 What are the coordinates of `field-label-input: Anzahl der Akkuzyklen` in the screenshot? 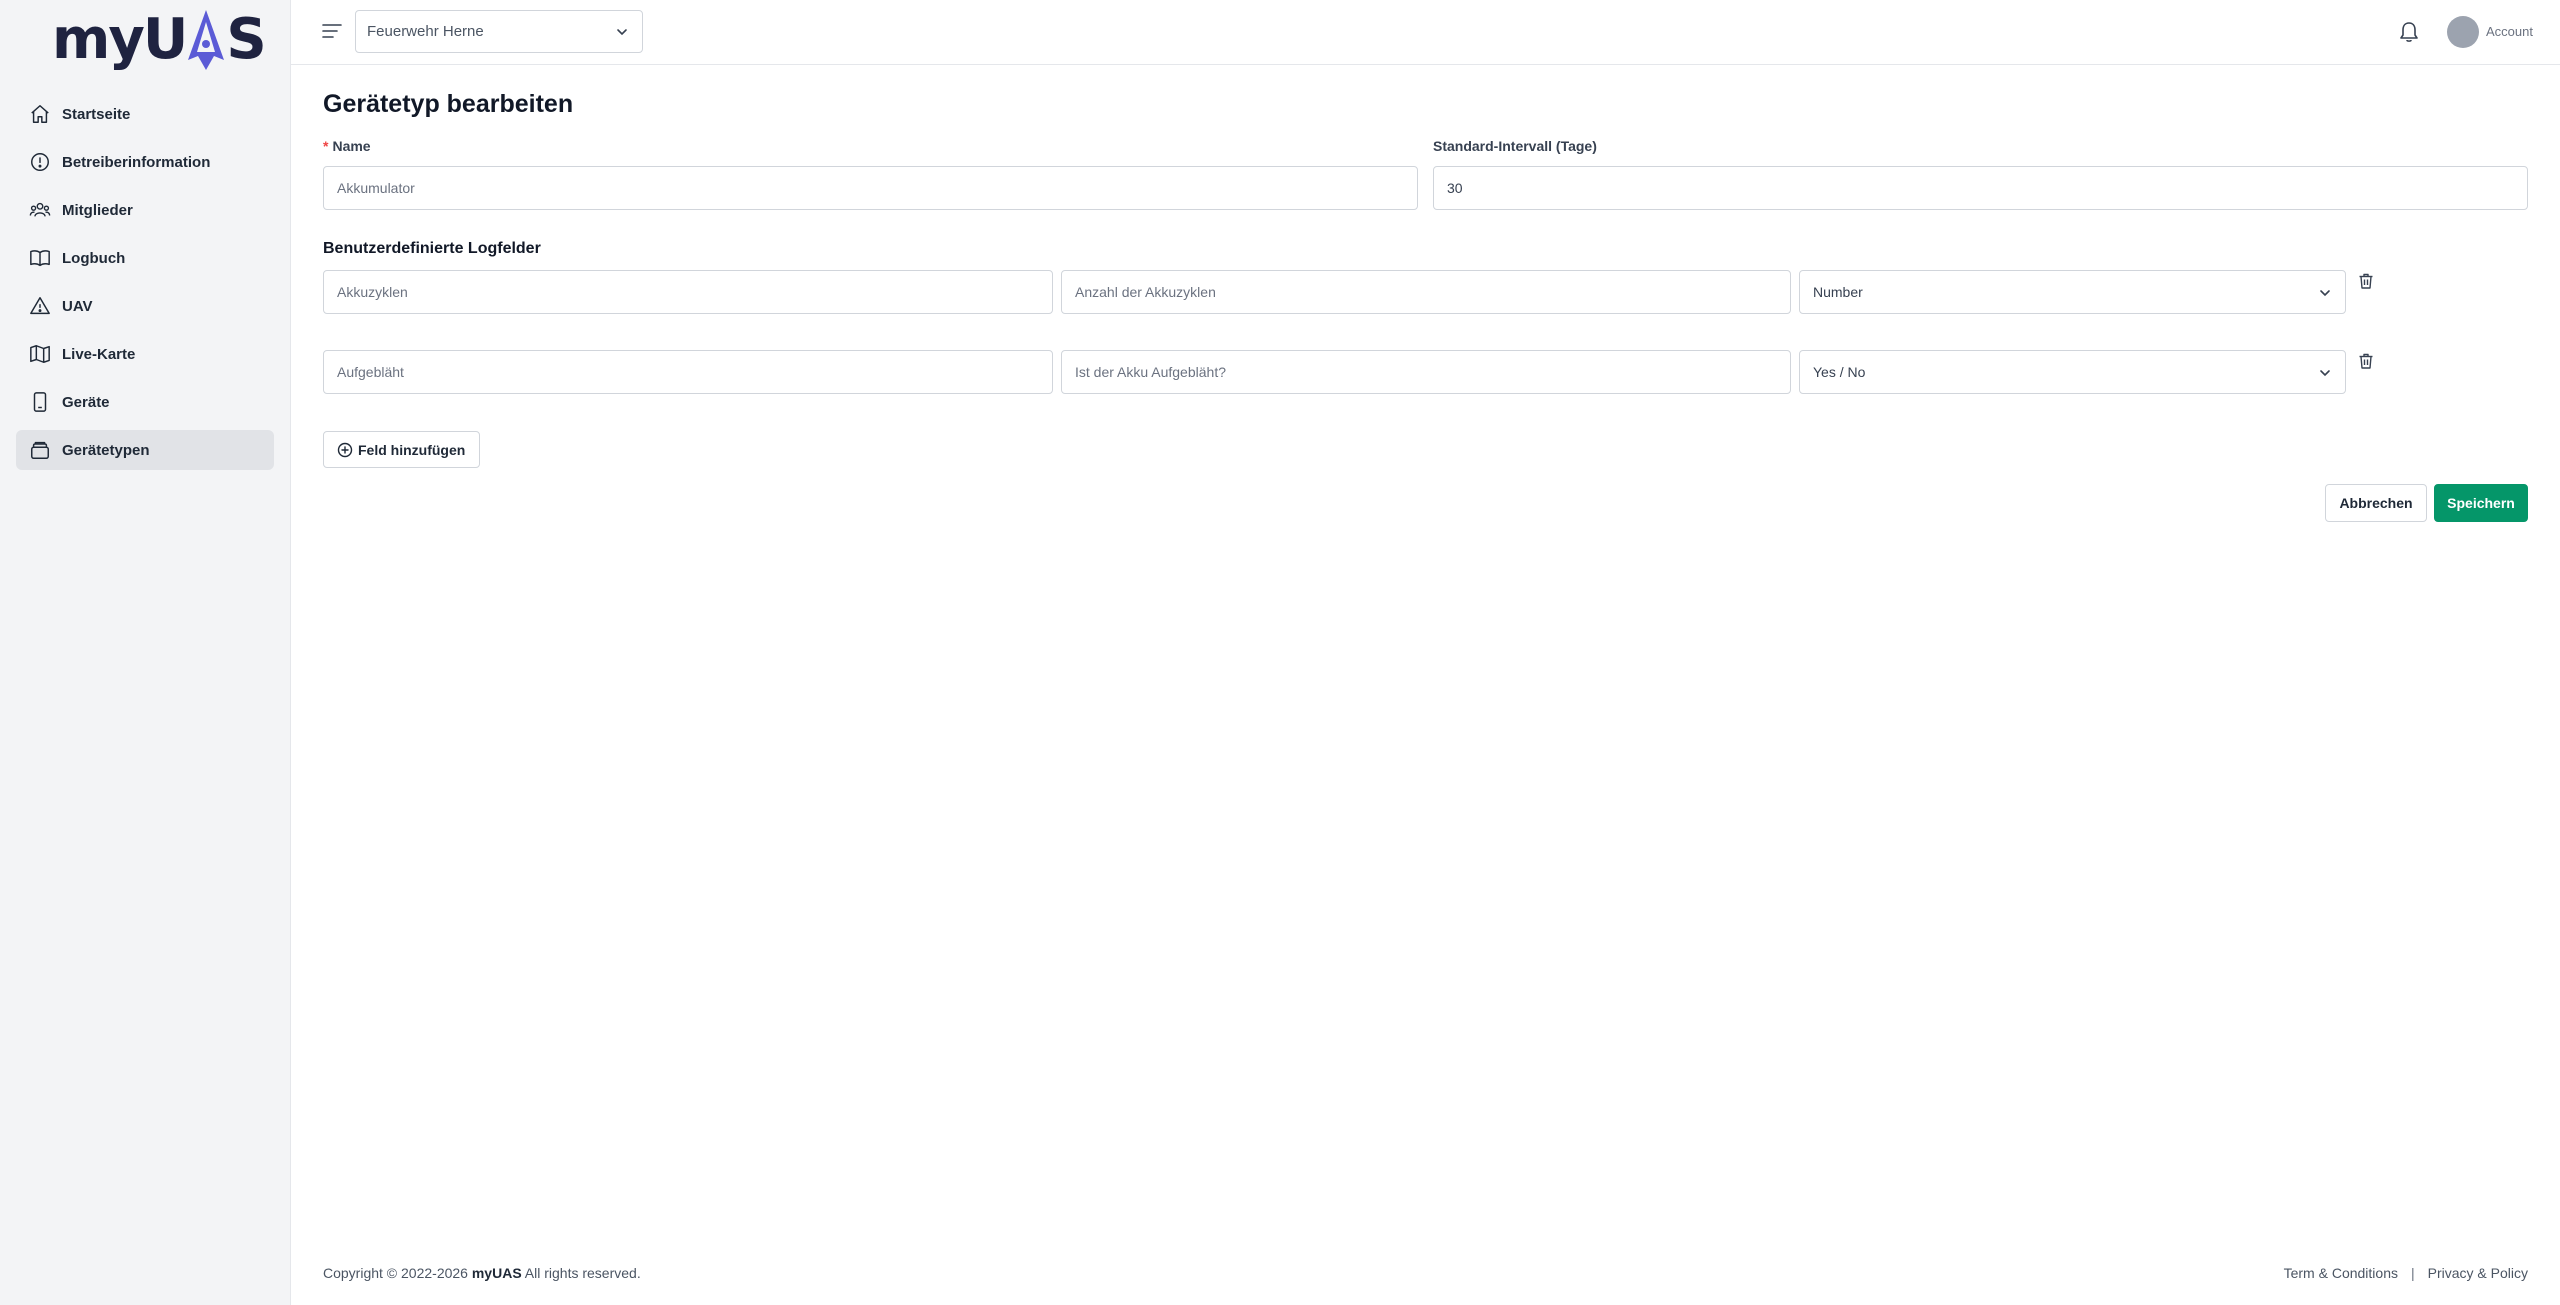 It's located at (1426, 292).